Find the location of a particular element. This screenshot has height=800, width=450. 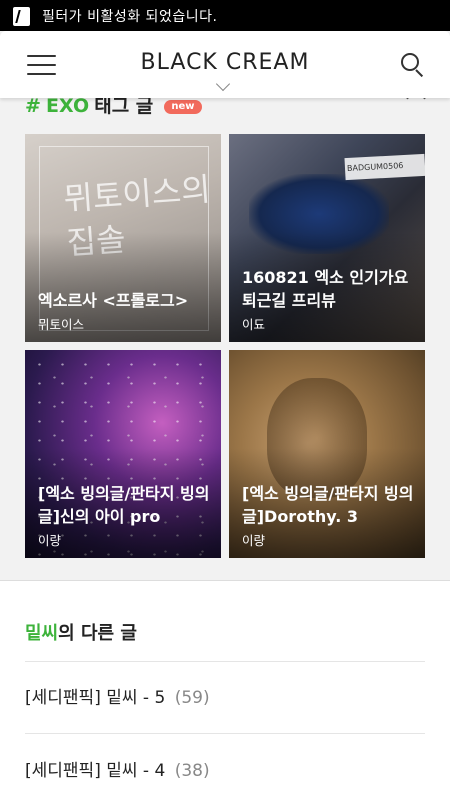

post-card: 뮈토이스의 집솔 엑소르사 <프롤로그> 뮈토이스 is located at coordinates (123, 238).